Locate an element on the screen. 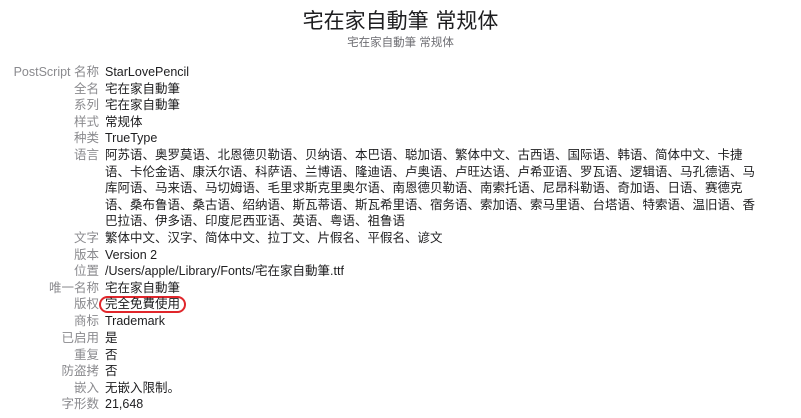  glyph-count-label: 字形数 is located at coordinates (80, 404).